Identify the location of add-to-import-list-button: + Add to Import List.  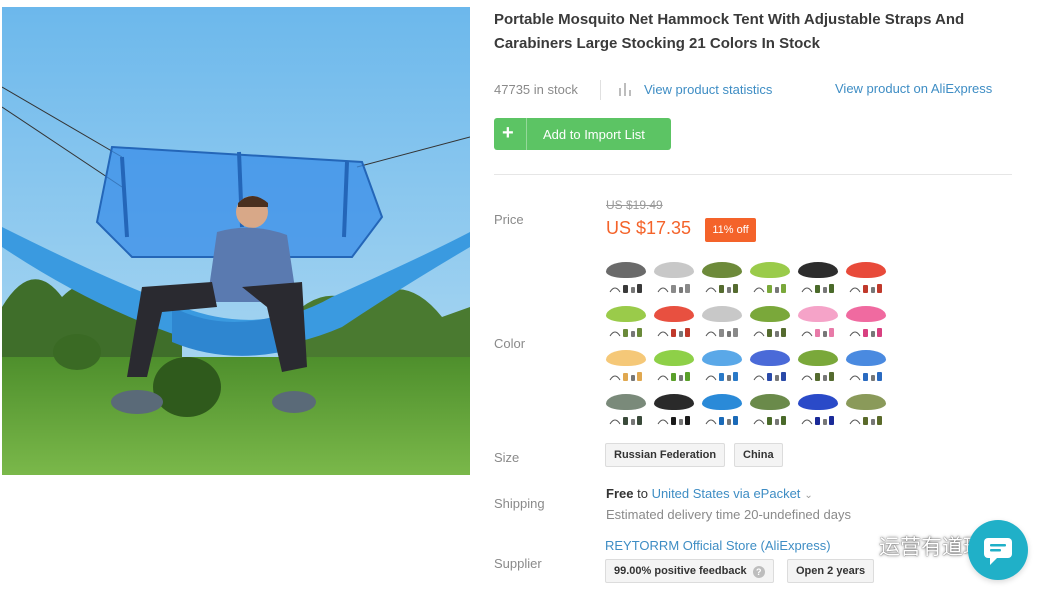
(582, 134).